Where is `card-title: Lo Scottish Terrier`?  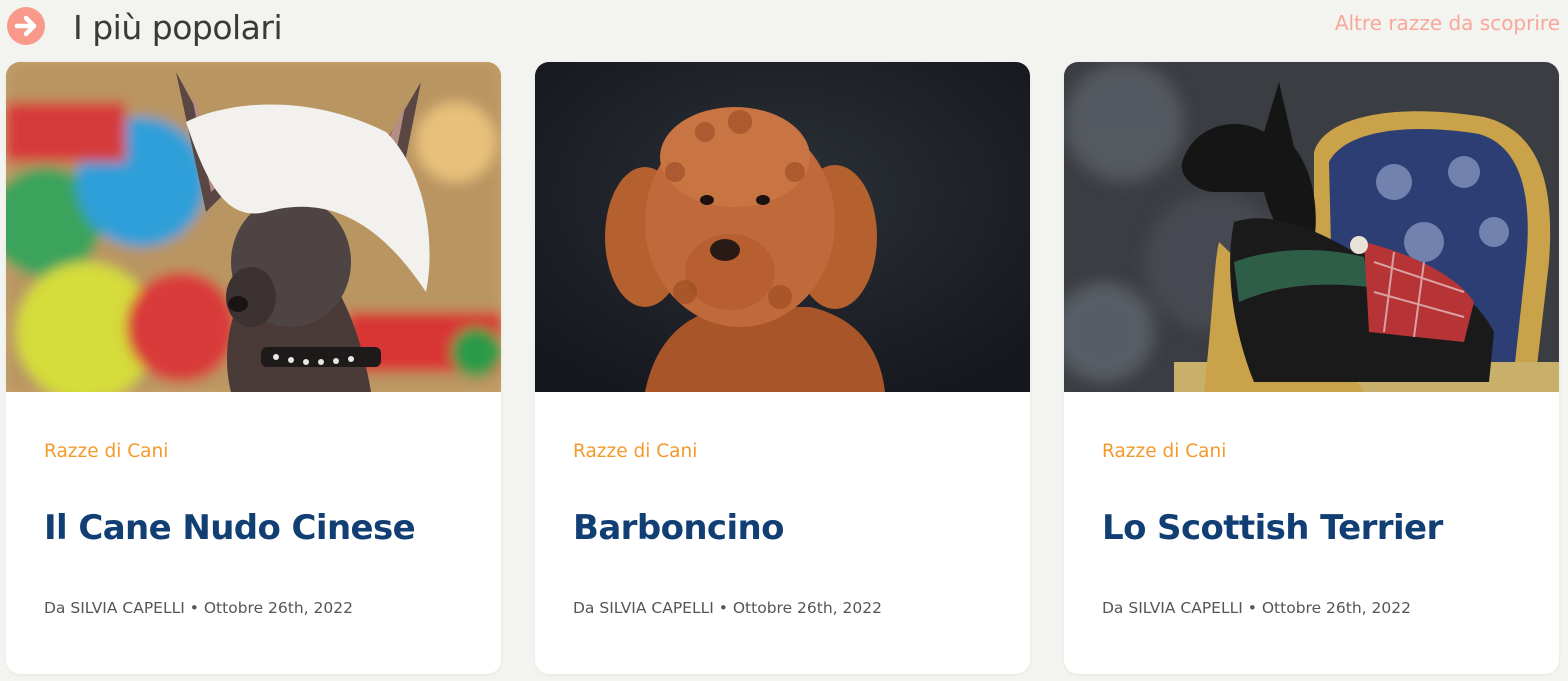
card-title: Lo Scottish Terrier is located at coordinates (1322, 528).